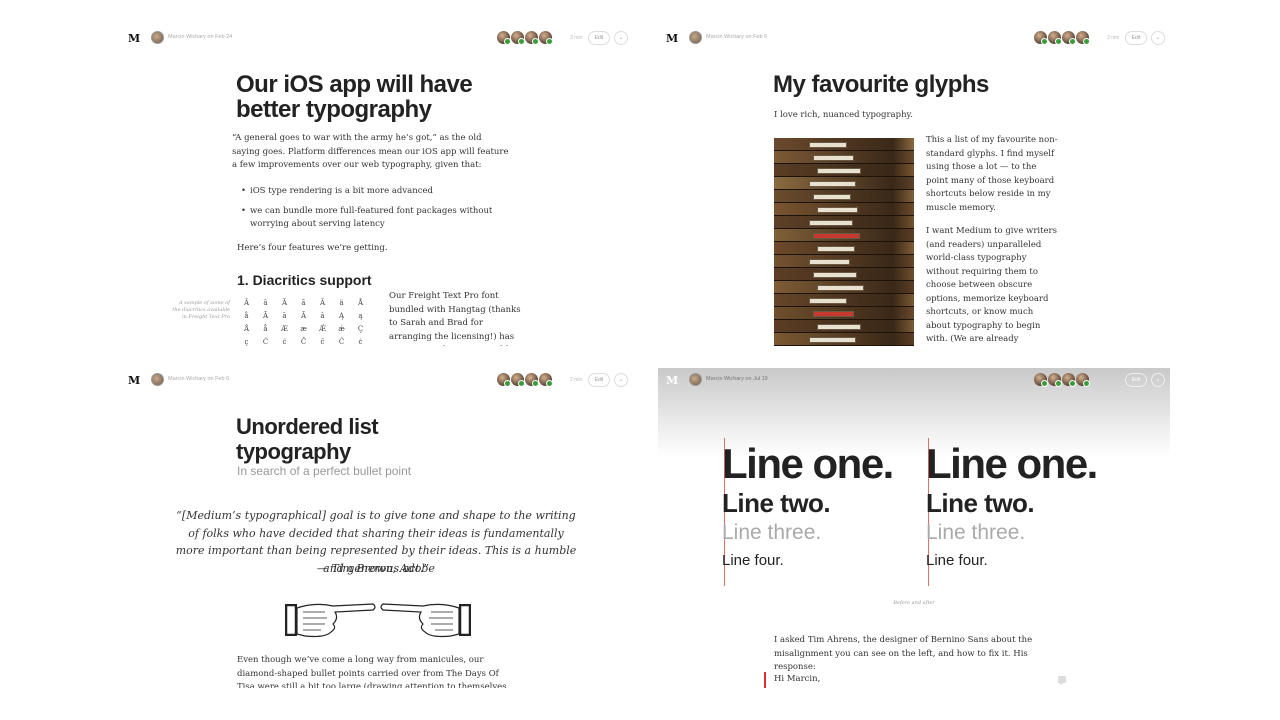 The image size is (1280, 720). I want to click on author-meta: Marcin Wichary on Feb 24, so click(200, 37).